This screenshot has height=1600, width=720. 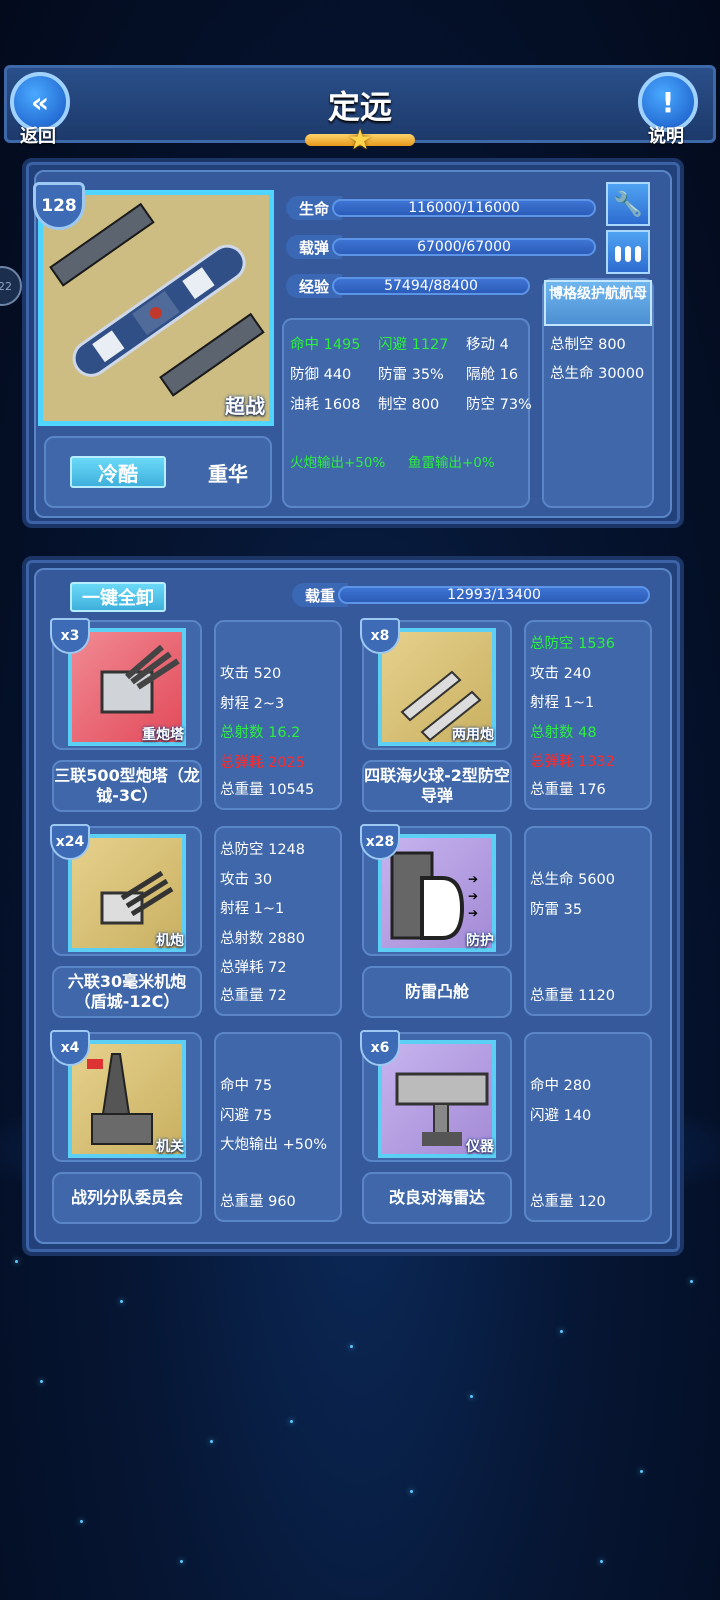 I want to click on equipment-stat: 总生命 5600, so click(x=573, y=880).